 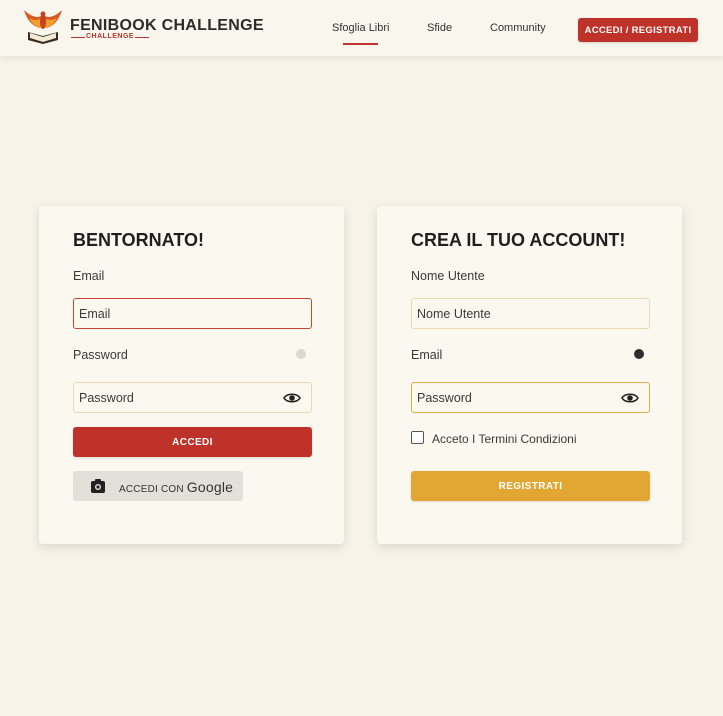 What do you see at coordinates (518, 28) in the screenshot?
I see `nav-community: Community` at bounding box center [518, 28].